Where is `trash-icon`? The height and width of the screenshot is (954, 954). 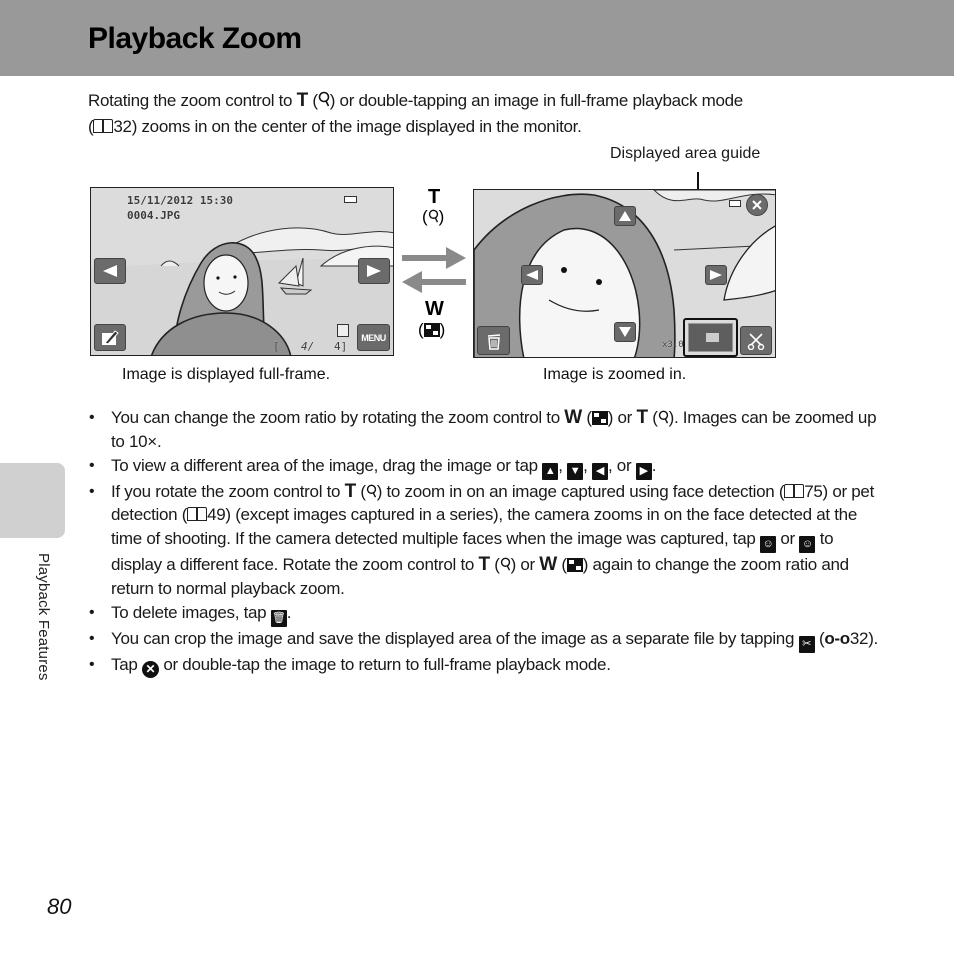 trash-icon is located at coordinates (493, 341).